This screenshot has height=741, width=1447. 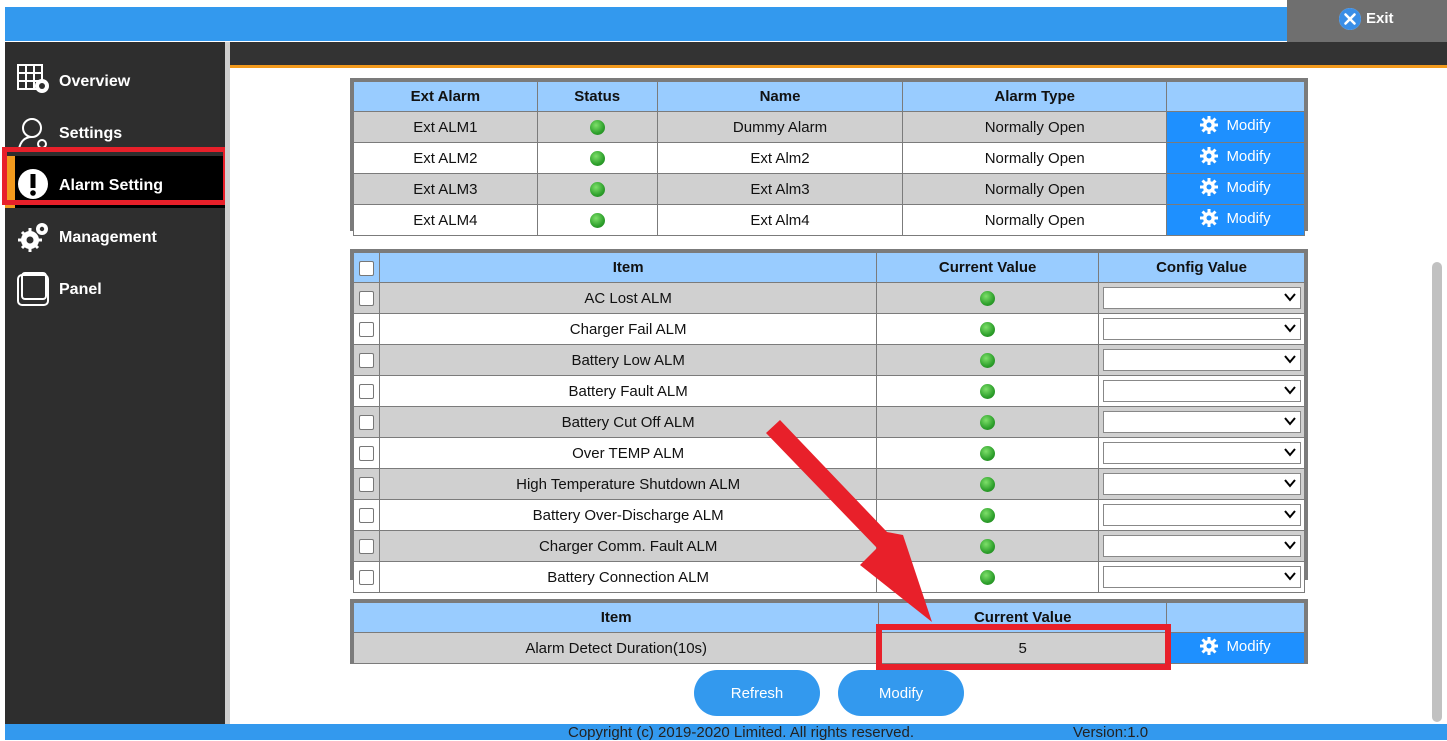 I want to click on table-row: Battery Connection ALM, so click(x=829, y=577).